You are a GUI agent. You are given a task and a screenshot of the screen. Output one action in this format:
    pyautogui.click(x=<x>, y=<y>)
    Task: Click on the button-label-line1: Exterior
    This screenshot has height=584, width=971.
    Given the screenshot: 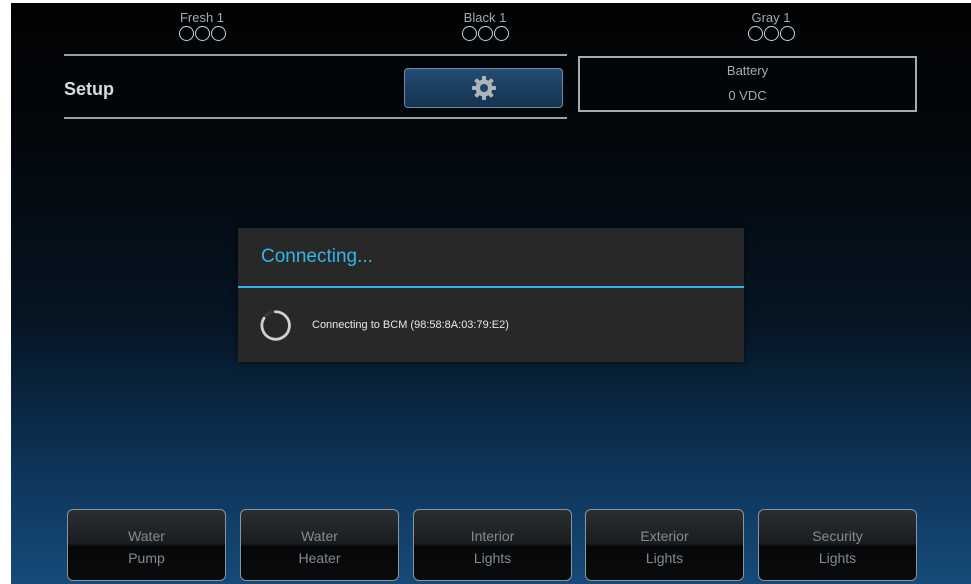 What is the action you would take?
    pyautogui.click(x=664, y=536)
    